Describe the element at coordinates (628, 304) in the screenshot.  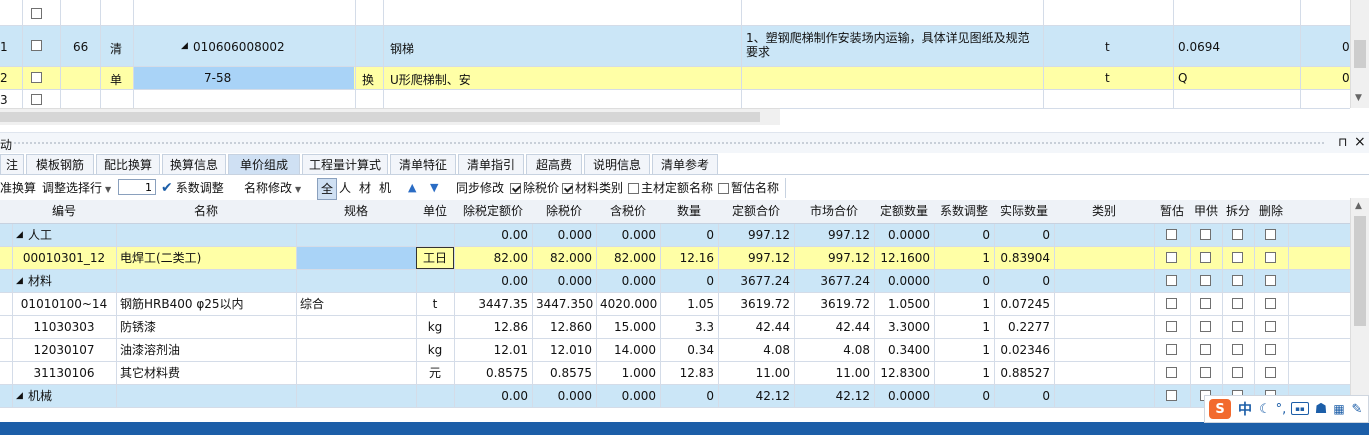
I see `cell-v3: 4020.000` at that location.